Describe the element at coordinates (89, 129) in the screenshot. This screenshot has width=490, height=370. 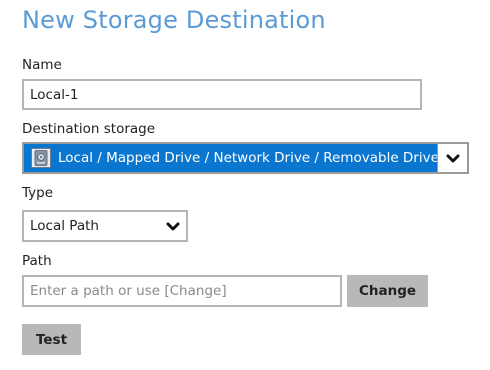
I see `destination-storage-label: Destination storage` at that location.